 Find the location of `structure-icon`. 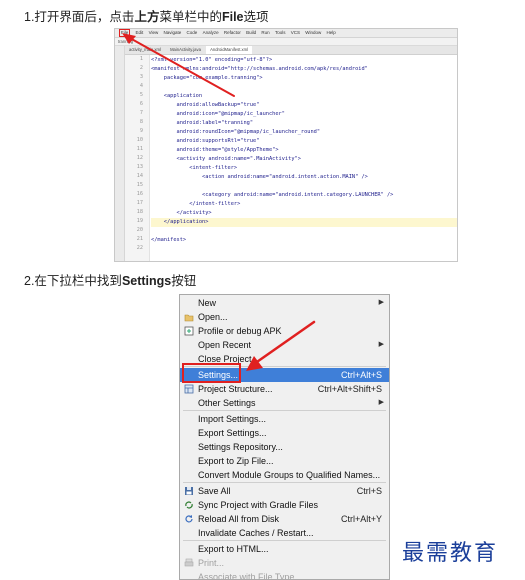

structure-icon is located at coordinates (189, 389).